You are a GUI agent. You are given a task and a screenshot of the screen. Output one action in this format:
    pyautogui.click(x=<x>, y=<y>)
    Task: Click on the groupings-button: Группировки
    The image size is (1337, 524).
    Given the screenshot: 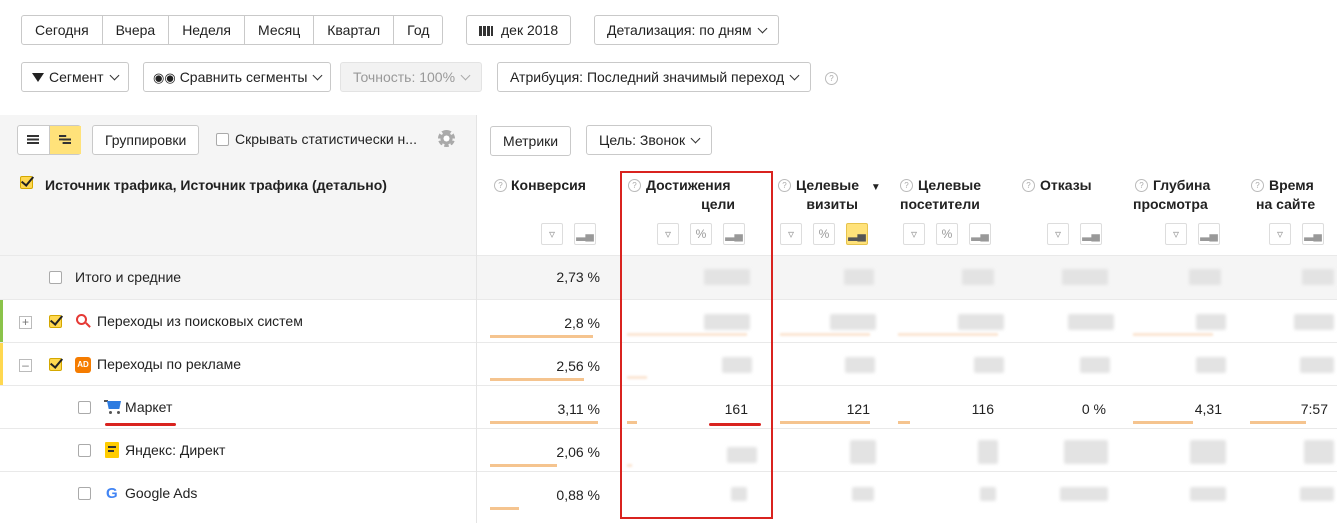 What is the action you would take?
    pyautogui.click(x=146, y=140)
    